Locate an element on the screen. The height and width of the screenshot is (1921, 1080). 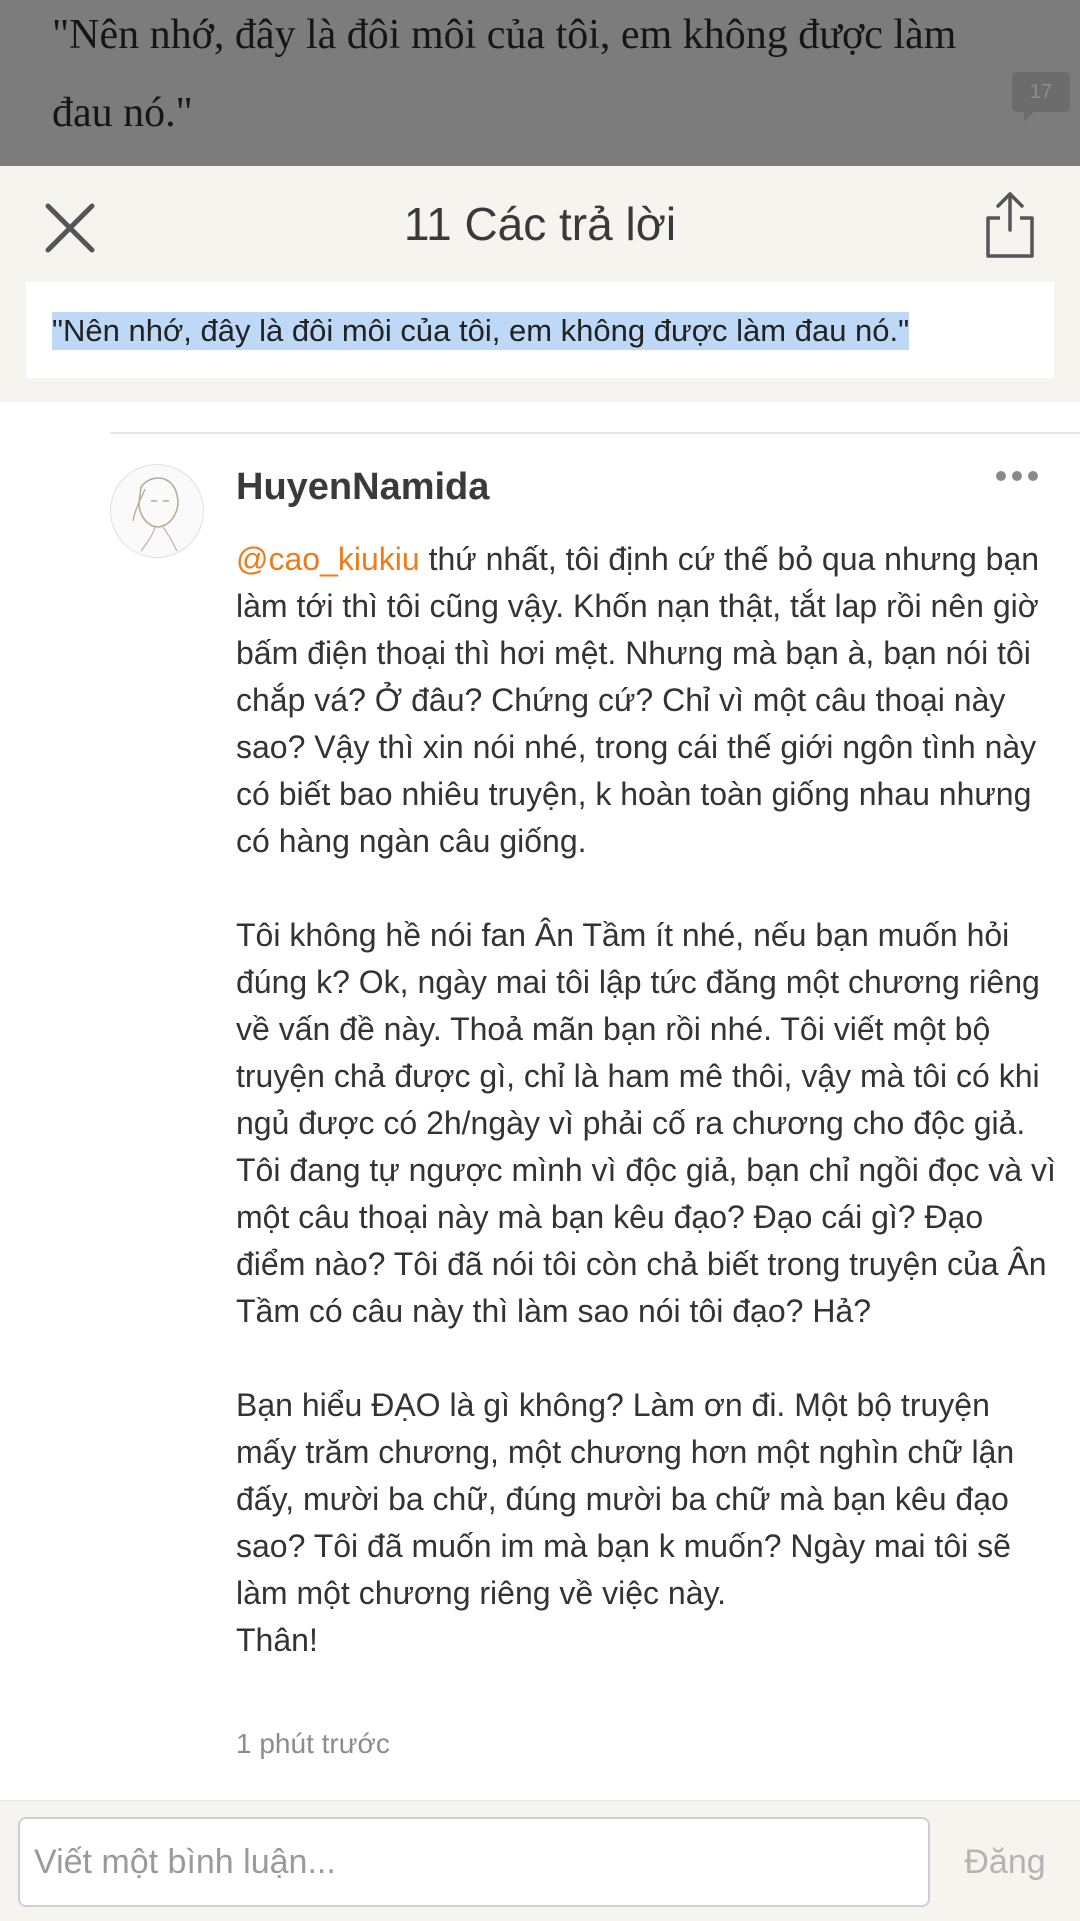
comment-username: HuyenNamida is located at coordinates (362, 487).